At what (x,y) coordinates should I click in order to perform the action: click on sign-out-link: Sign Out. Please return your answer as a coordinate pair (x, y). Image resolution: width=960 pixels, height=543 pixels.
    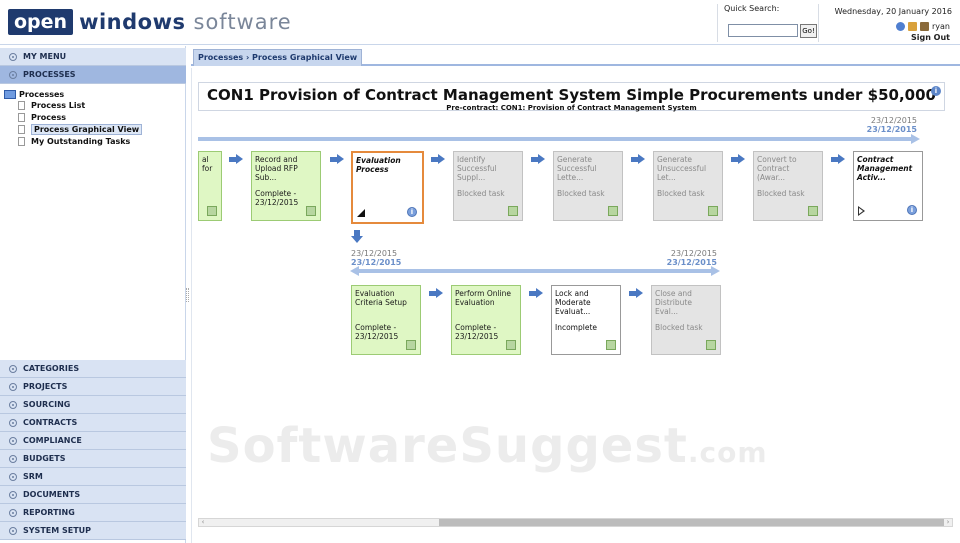
    Looking at the image, I should click on (930, 37).